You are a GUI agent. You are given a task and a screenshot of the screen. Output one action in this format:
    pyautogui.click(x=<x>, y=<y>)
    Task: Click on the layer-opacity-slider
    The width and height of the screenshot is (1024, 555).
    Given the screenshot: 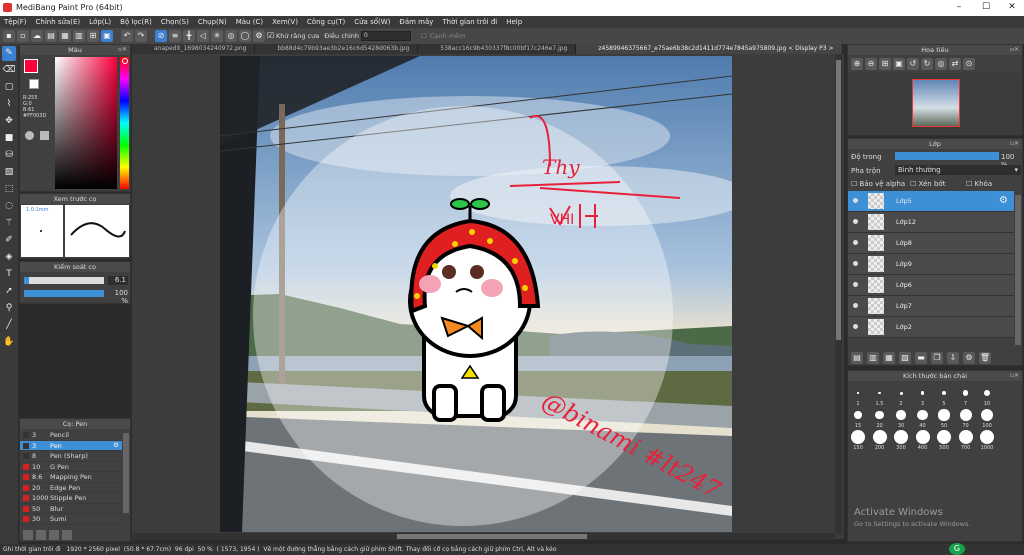 What is the action you would take?
    pyautogui.click(x=947, y=156)
    